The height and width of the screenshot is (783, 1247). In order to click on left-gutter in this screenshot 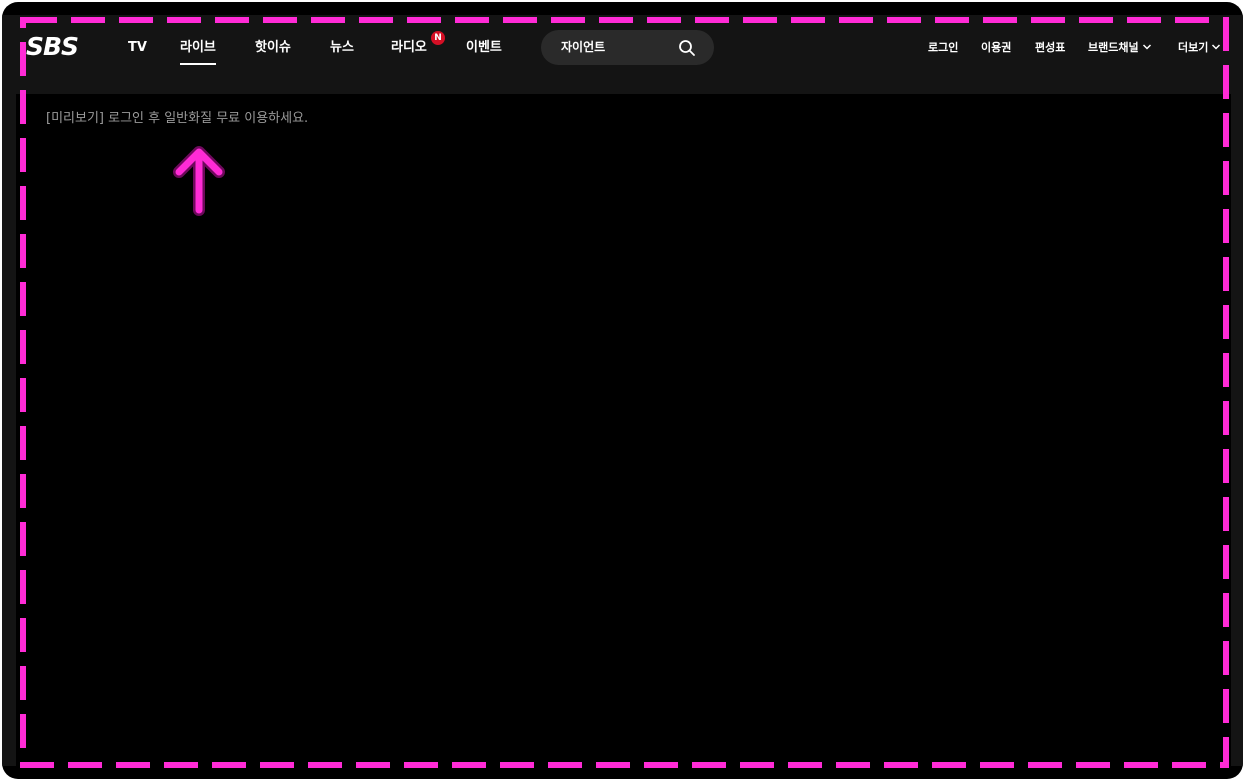, I will do `click(9, 390)`.